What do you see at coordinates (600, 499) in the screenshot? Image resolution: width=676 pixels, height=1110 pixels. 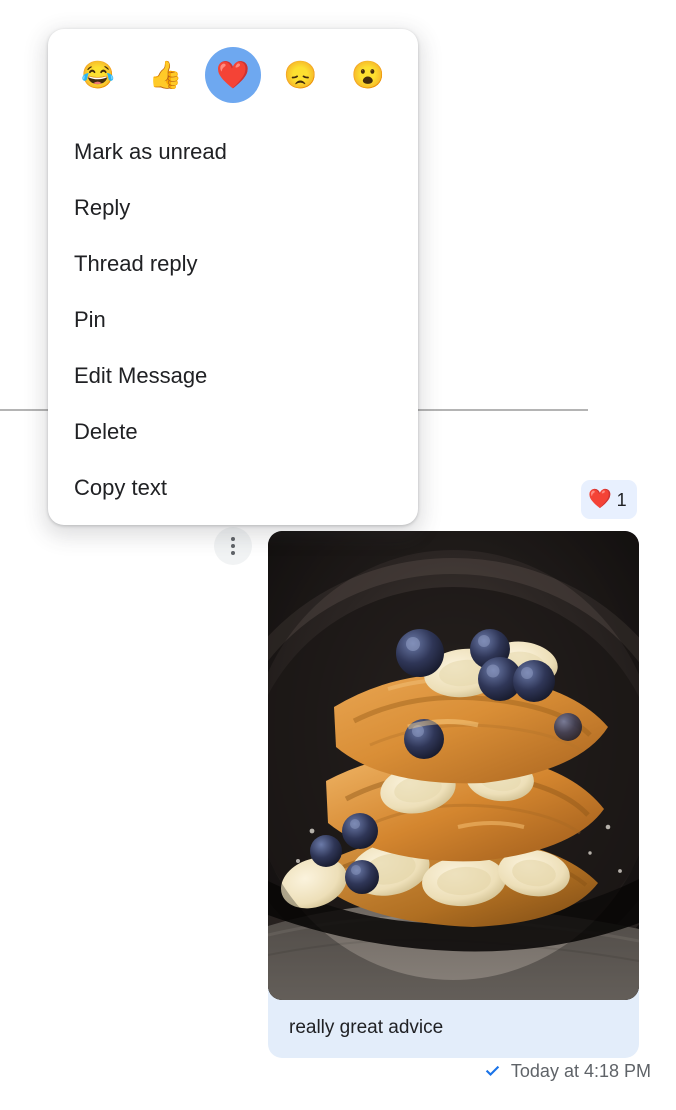 I see `heart-icon: ❤️` at bounding box center [600, 499].